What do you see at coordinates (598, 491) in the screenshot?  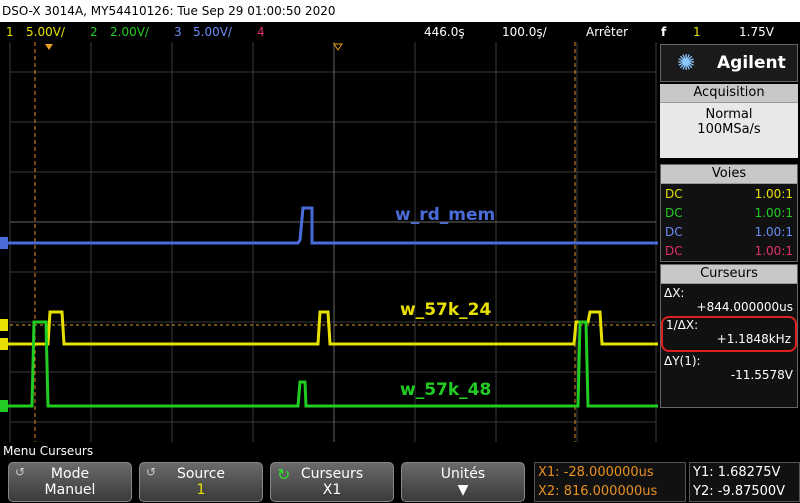 I see `cursor-x2-value: X2: 816.000000us` at bounding box center [598, 491].